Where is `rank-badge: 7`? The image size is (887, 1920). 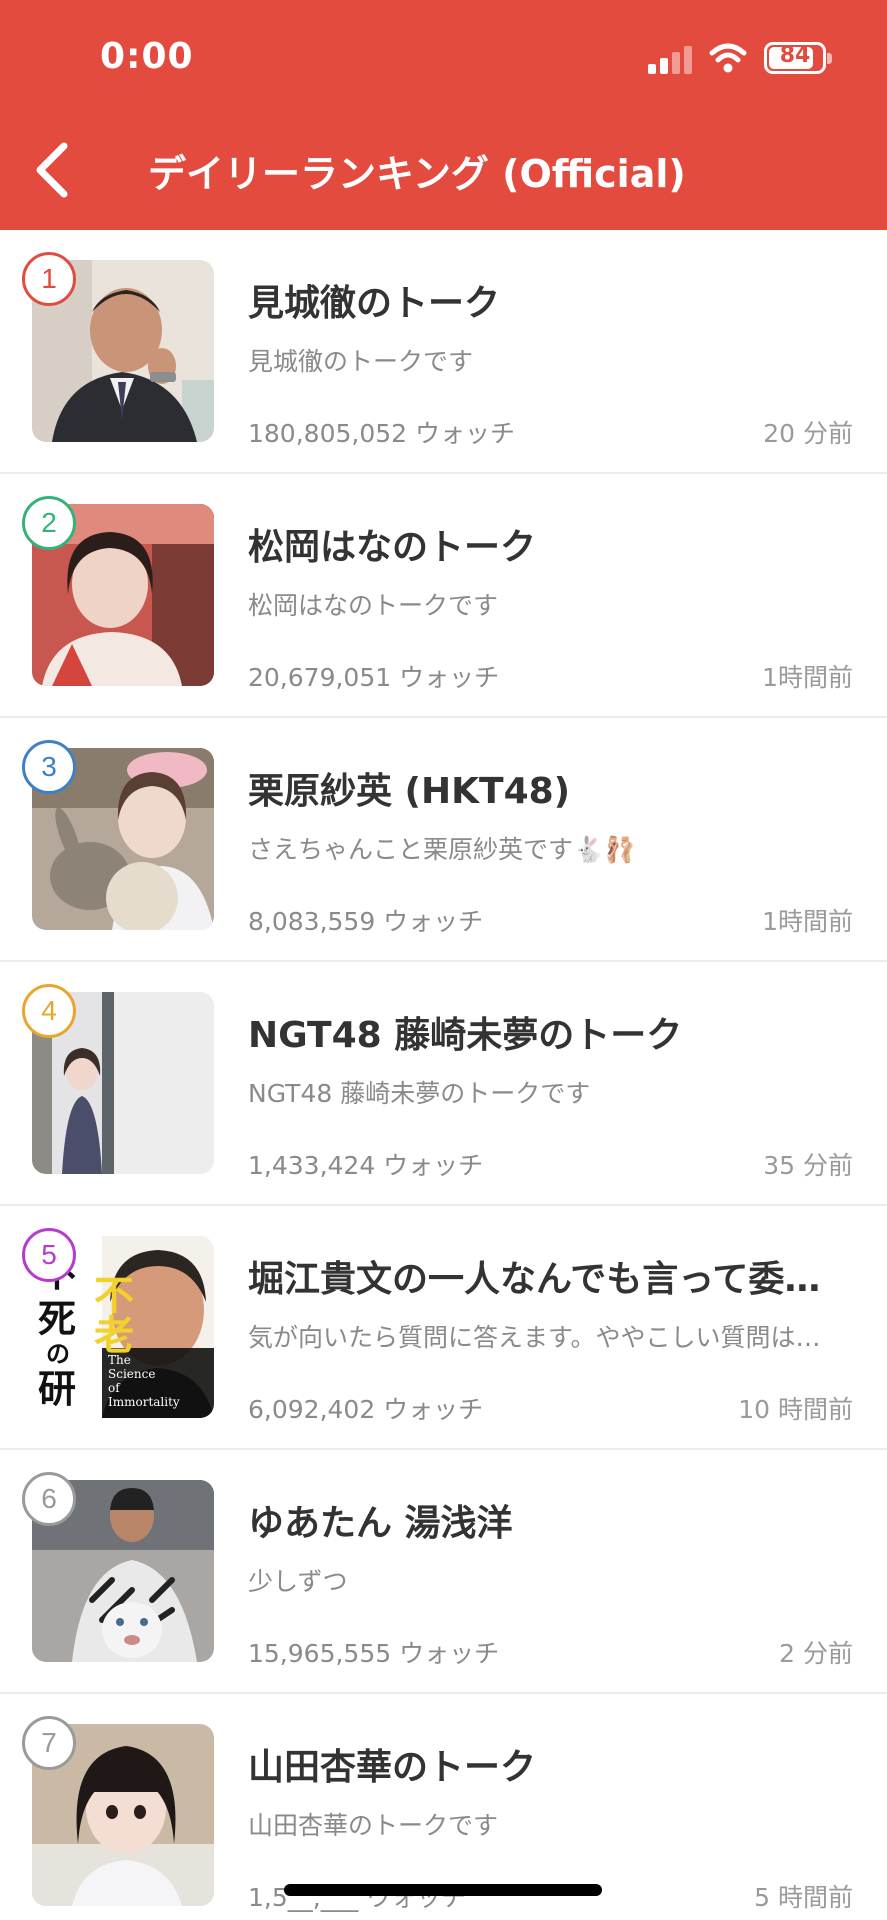
rank-badge: 7 is located at coordinates (49, 1743).